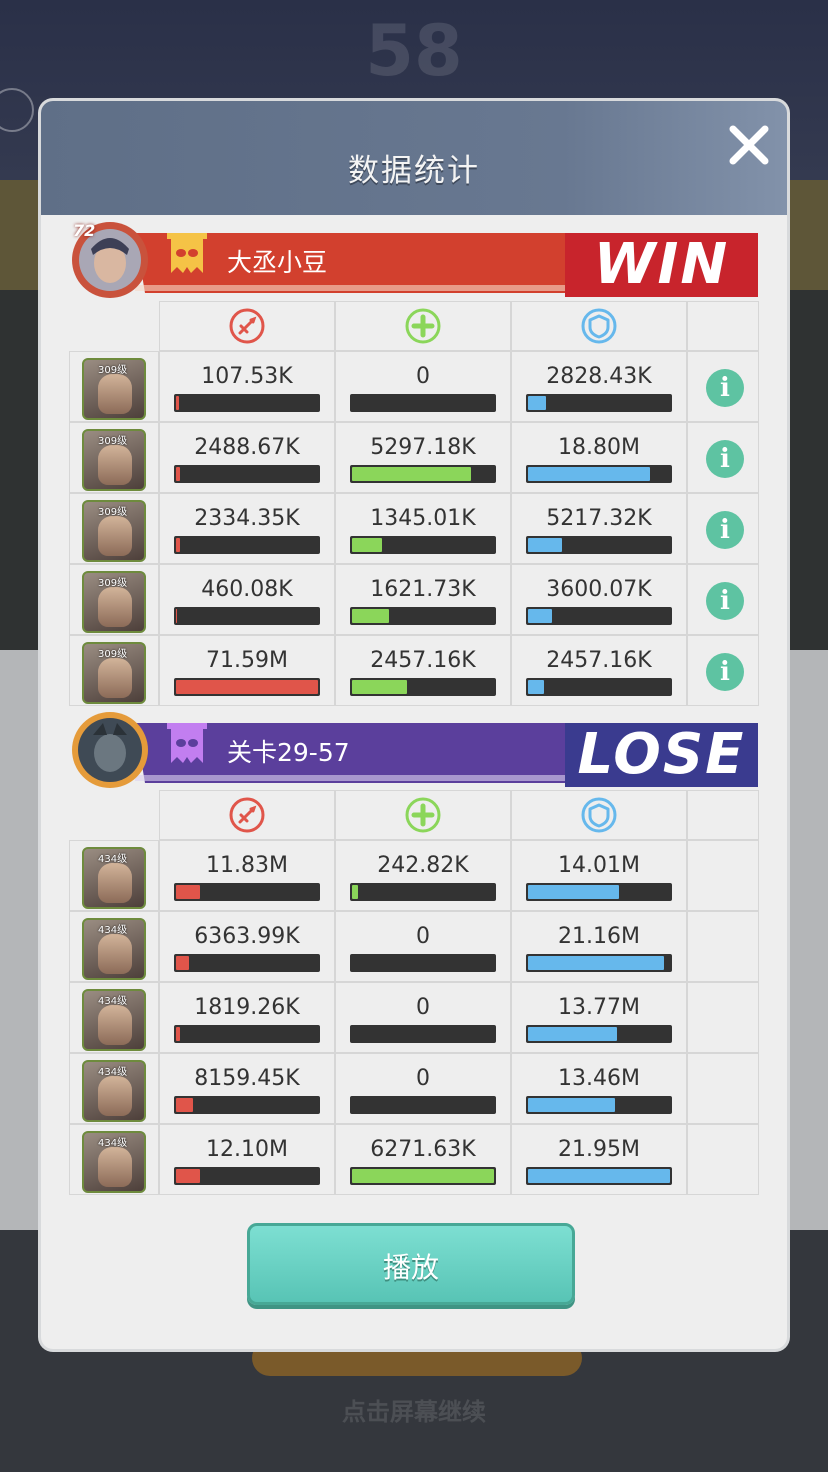 This screenshot has width=828, height=1472. I want to click on modal-title: 数据统计, so click(414, 171).